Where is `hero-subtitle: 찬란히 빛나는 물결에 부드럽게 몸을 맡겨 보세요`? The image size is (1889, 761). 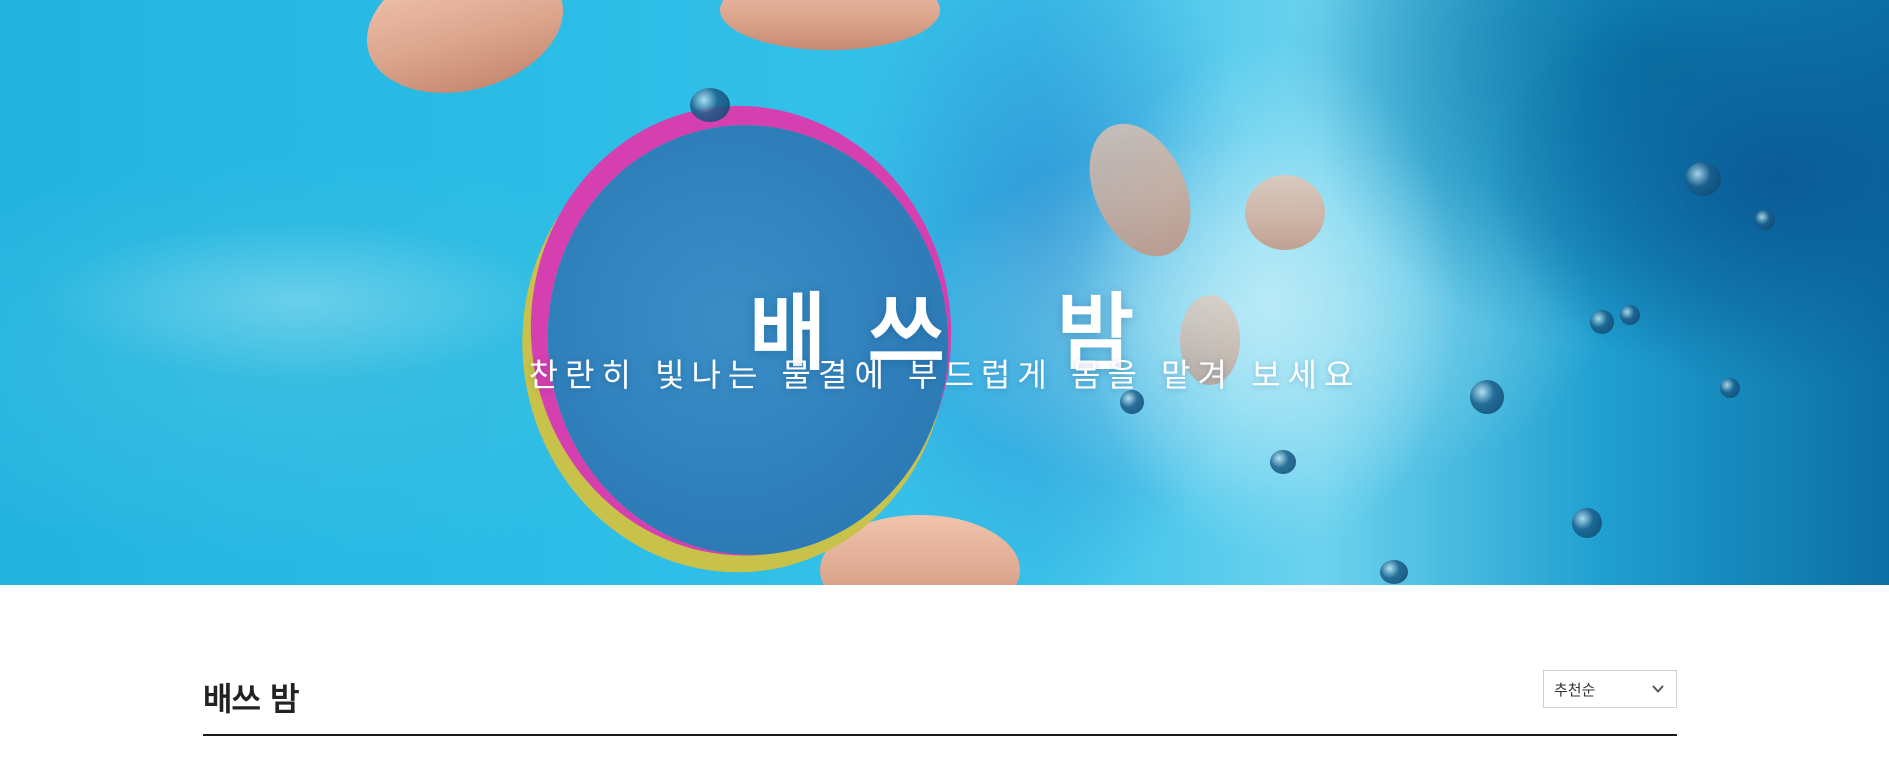
hero-subtitle: 찬란히 빛나는 물결에 부드럽게 몸을 맡겨 보세요 is located at coordinates (944, 375).